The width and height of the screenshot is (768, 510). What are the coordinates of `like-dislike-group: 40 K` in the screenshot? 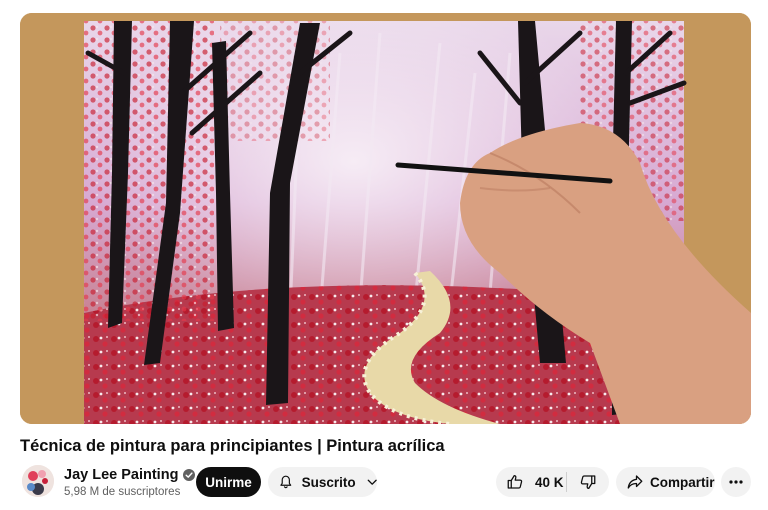 It's located at (552, 482).